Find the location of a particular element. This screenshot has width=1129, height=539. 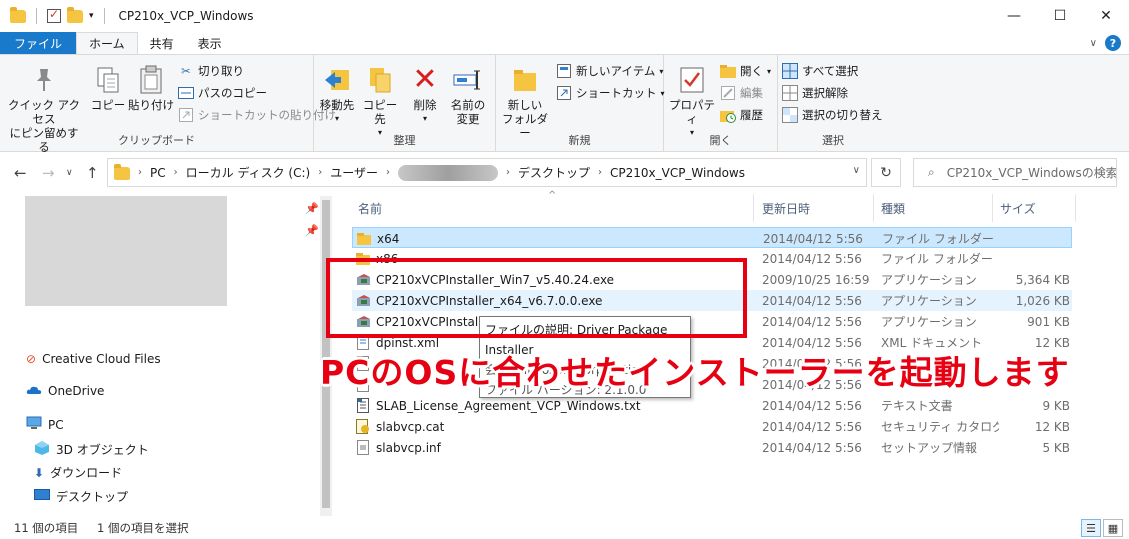

nav-item-pc: PC is located at coordinates (45, 424).